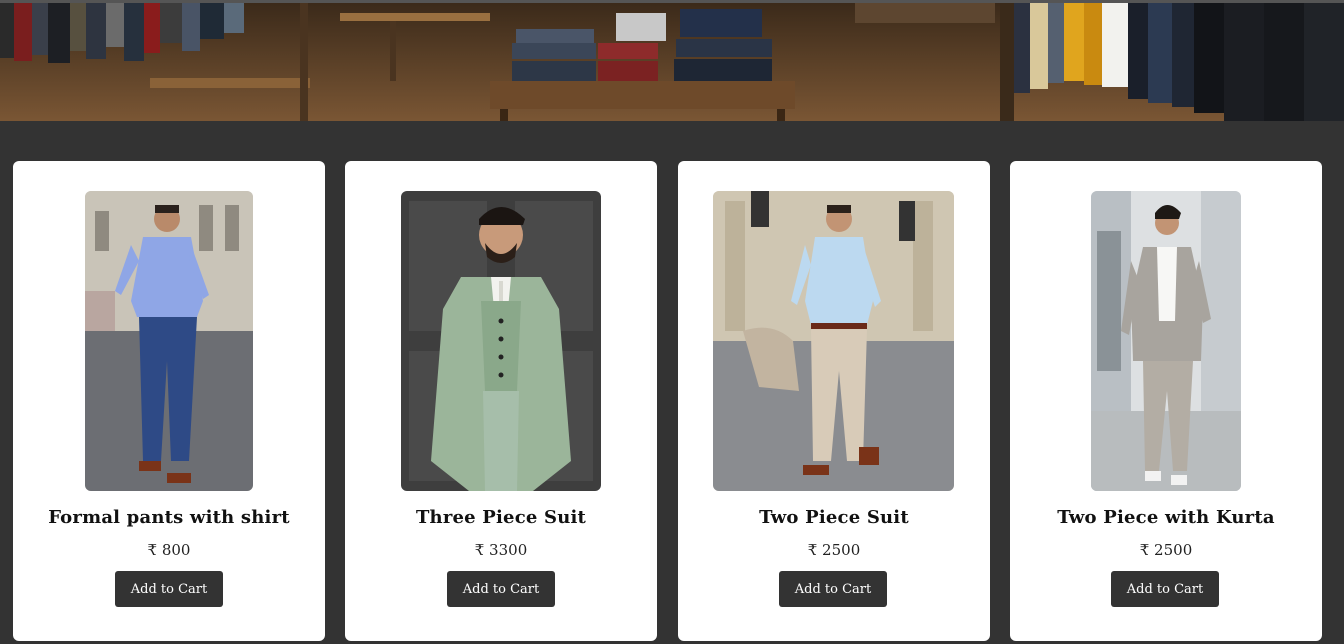  I want to click on product-name: Two Piece with Kurta, so click(1166, 517).